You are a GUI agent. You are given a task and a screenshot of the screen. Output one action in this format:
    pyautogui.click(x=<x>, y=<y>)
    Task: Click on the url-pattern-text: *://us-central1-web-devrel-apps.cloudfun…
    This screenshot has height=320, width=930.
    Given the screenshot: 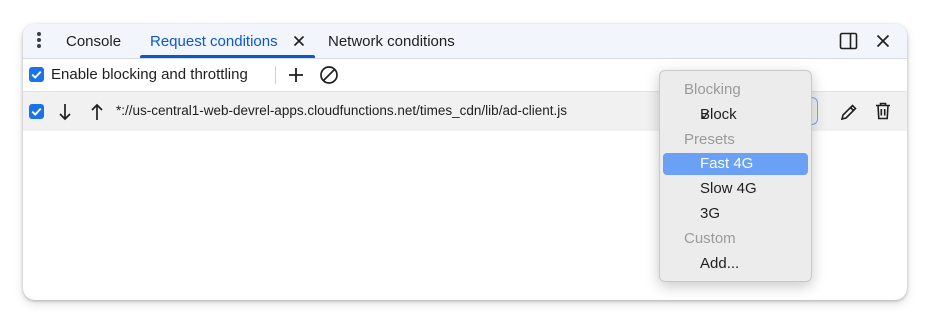 What is the action you would take?
    pyautogui.click(x=341, y=110)
    